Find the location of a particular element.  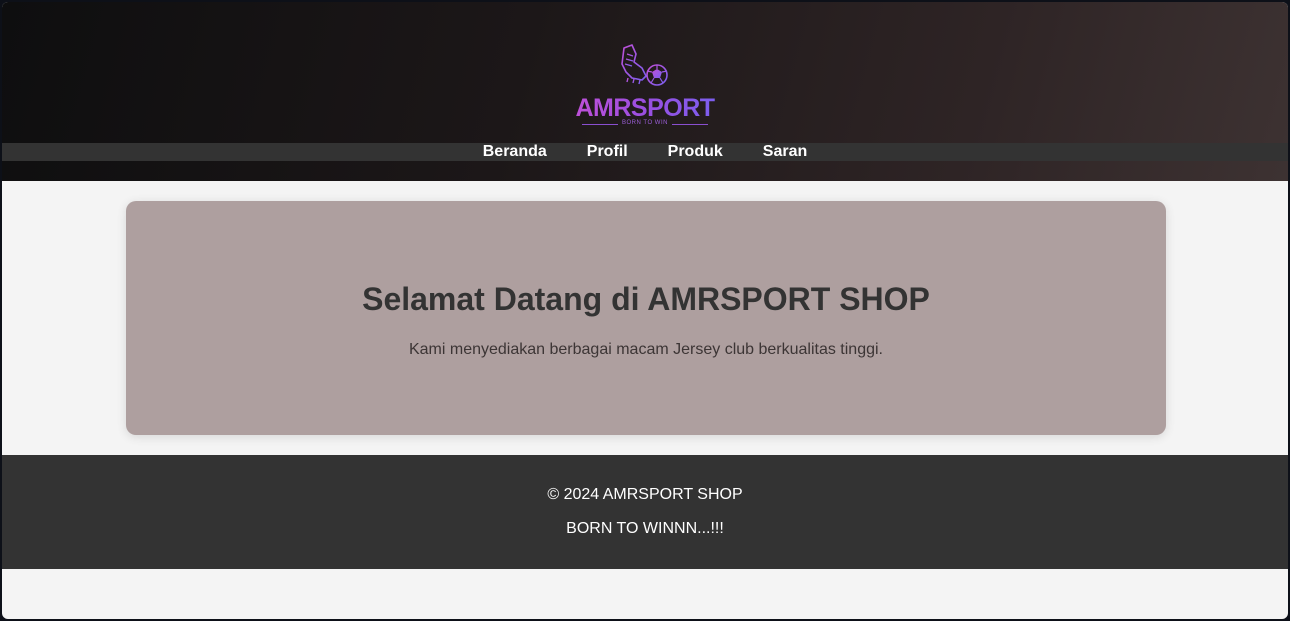

nav-link-beranda: Beranda is located at coordinates (515, 152).